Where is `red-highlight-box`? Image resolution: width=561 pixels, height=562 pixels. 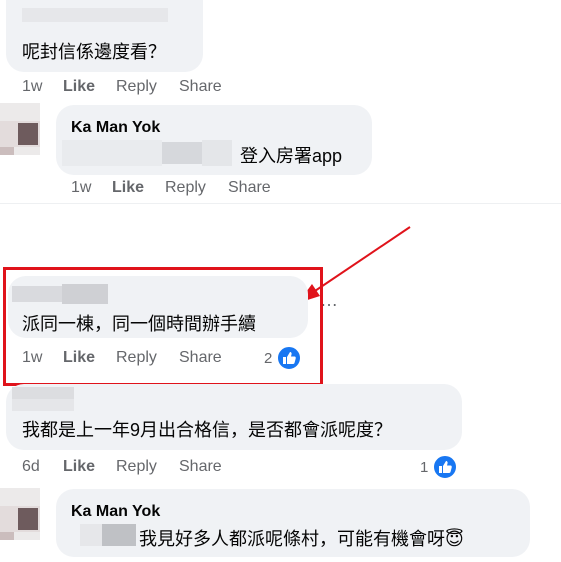 red-highlight-box is located at coordinates (163, 326).